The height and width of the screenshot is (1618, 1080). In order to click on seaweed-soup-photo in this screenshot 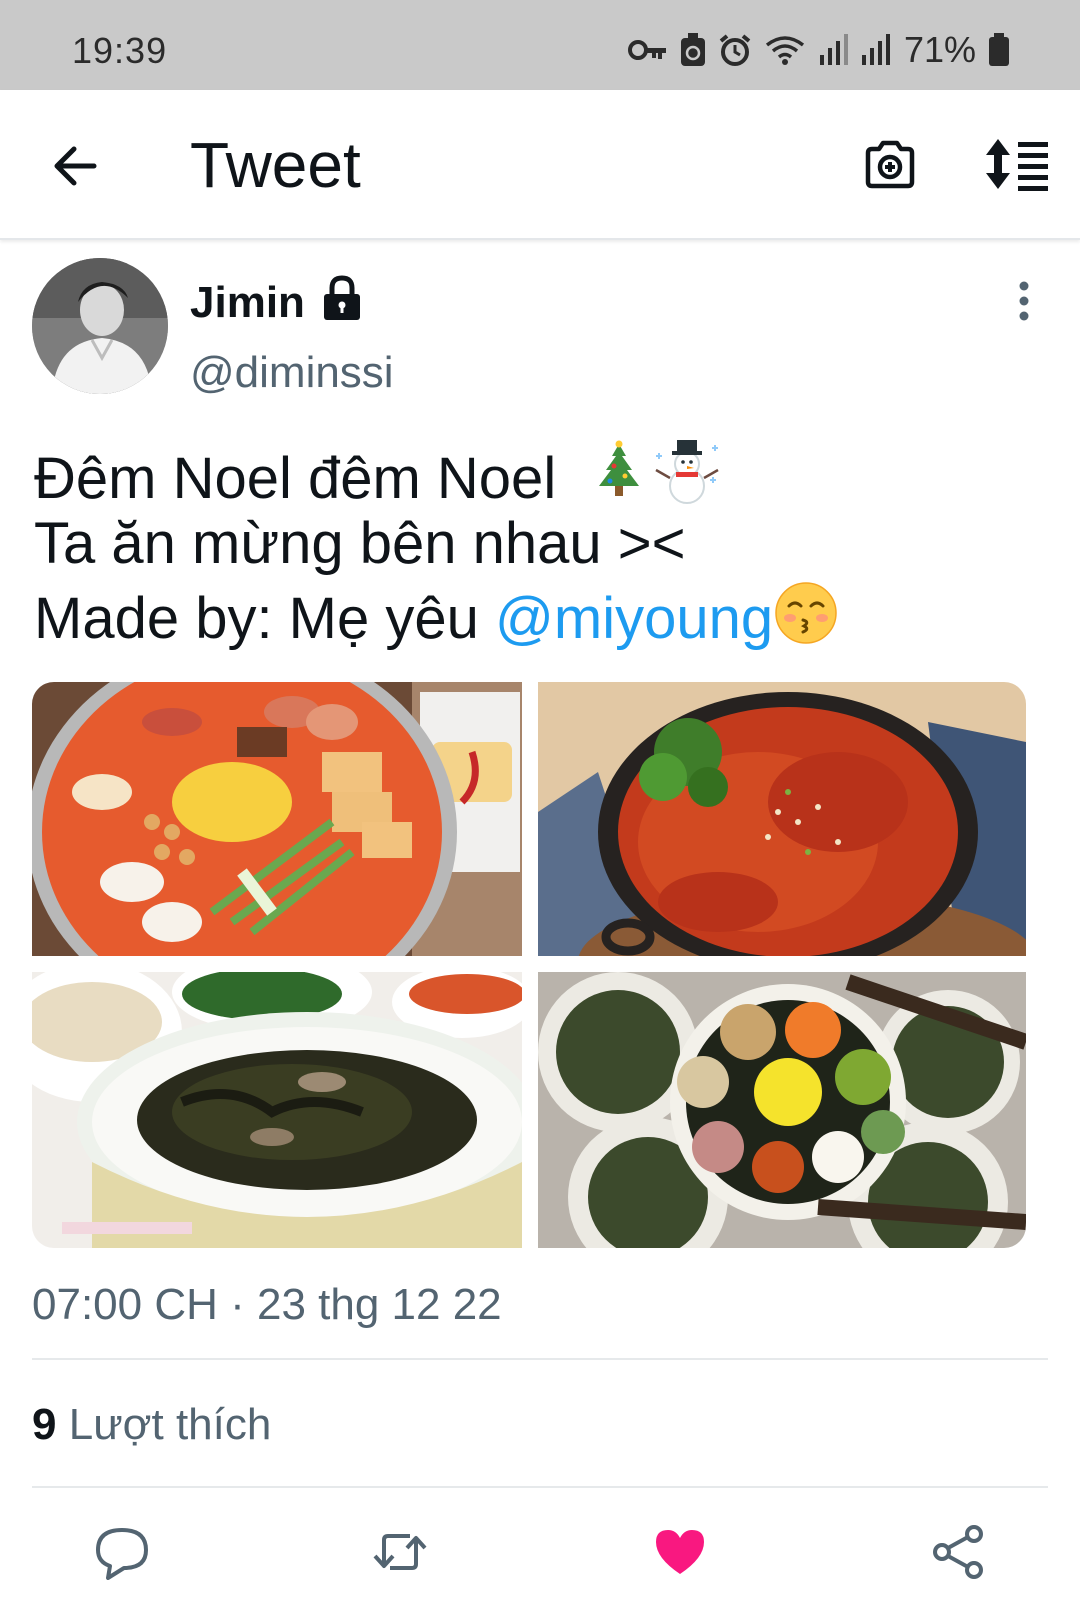, I will do `click(277, 1110)`.